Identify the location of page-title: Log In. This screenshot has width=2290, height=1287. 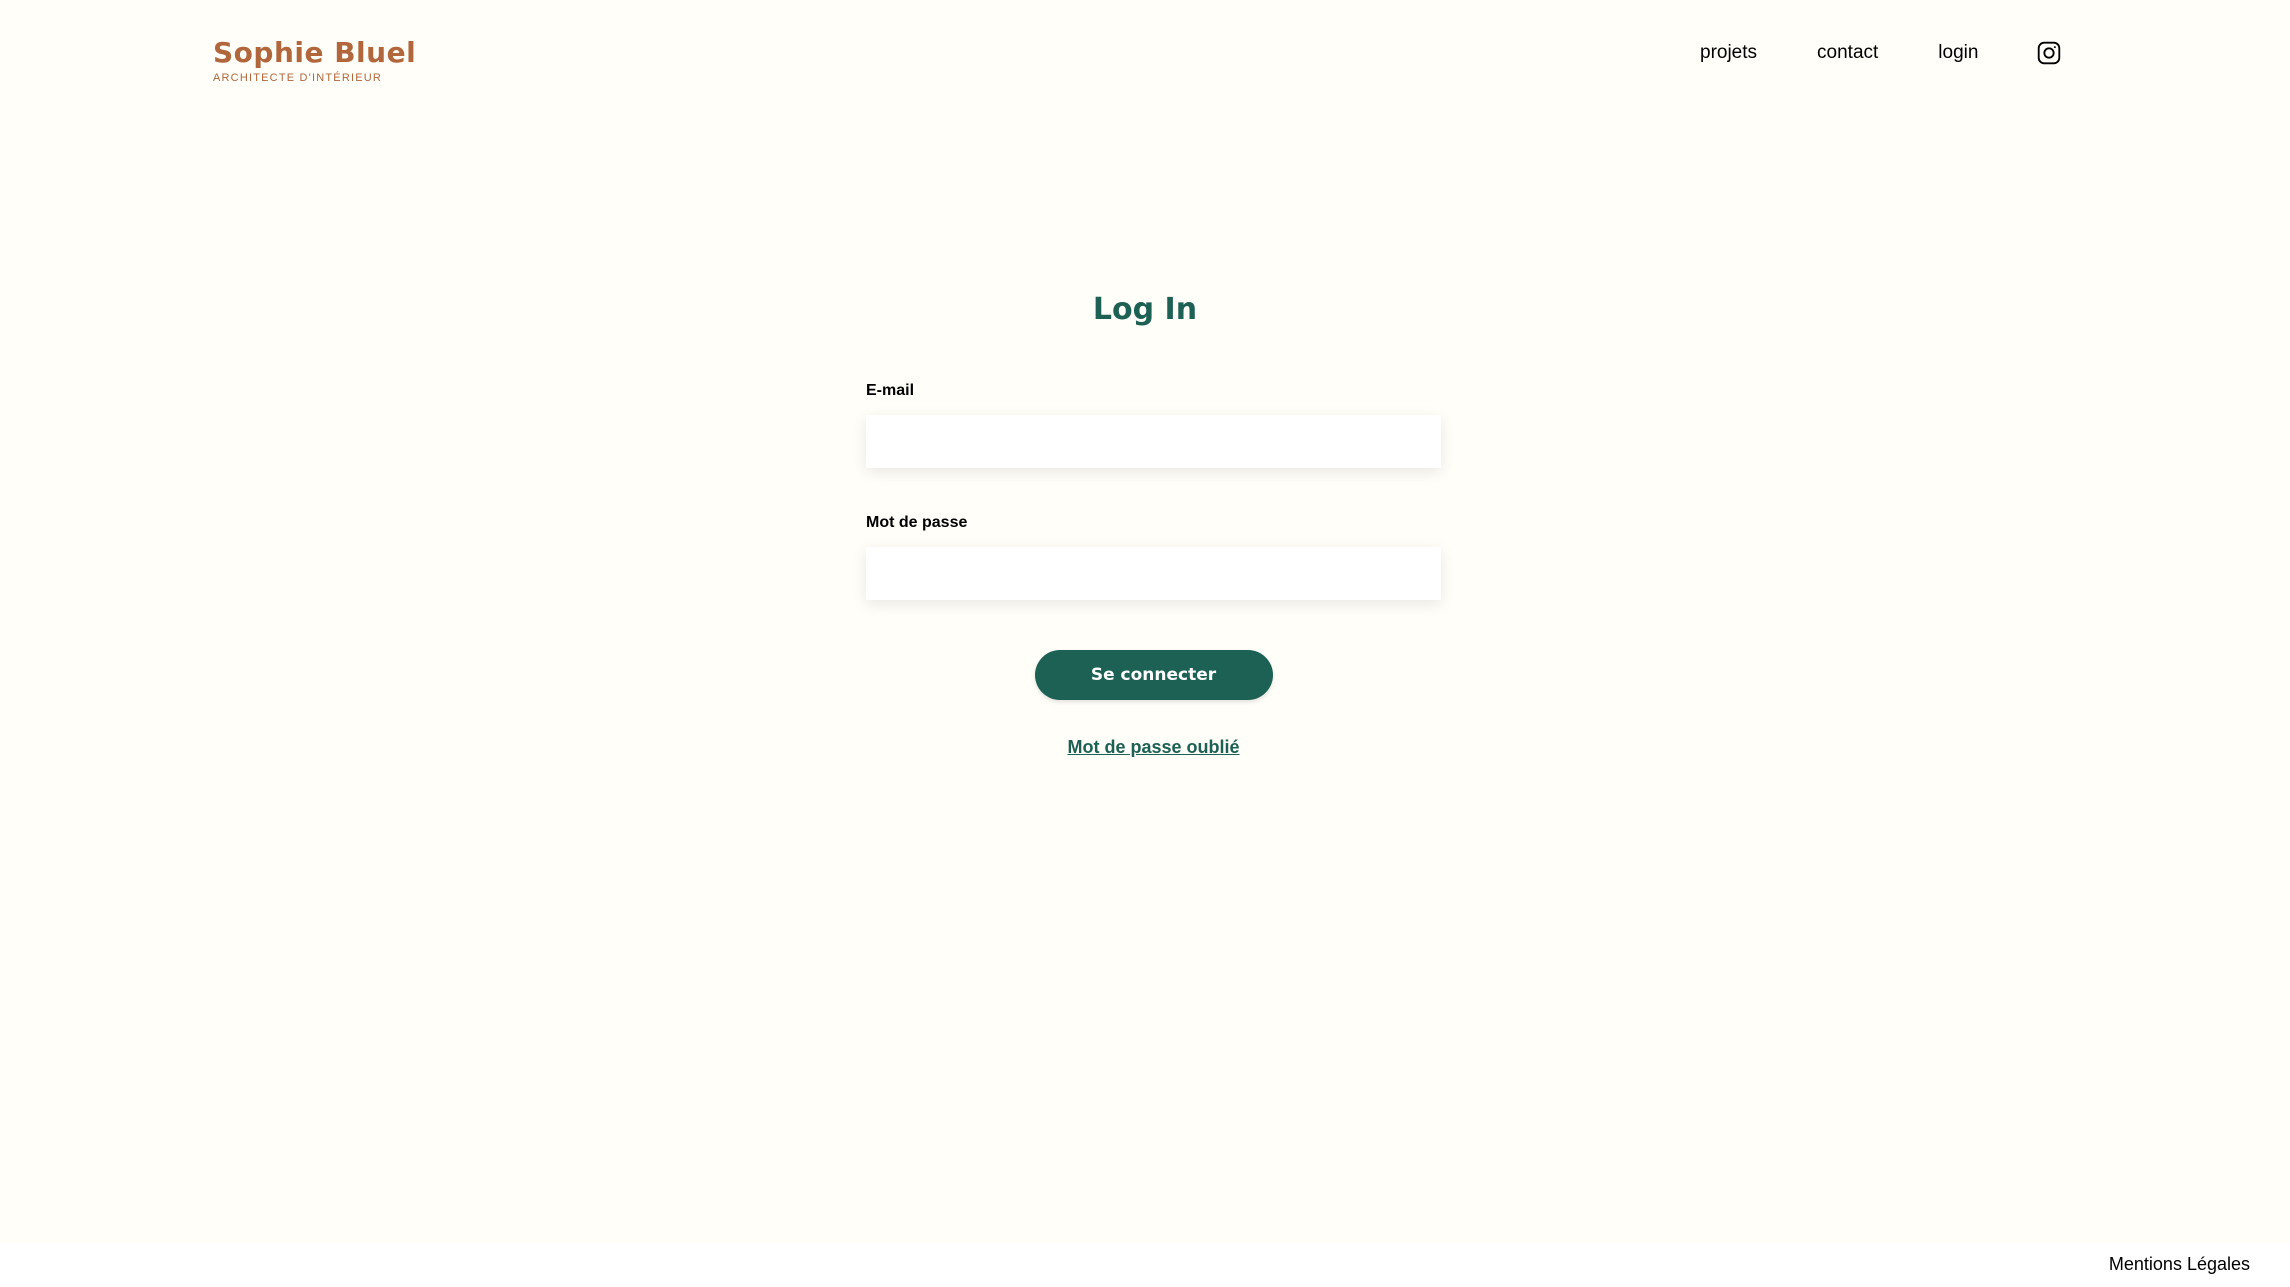
(1145, 309).